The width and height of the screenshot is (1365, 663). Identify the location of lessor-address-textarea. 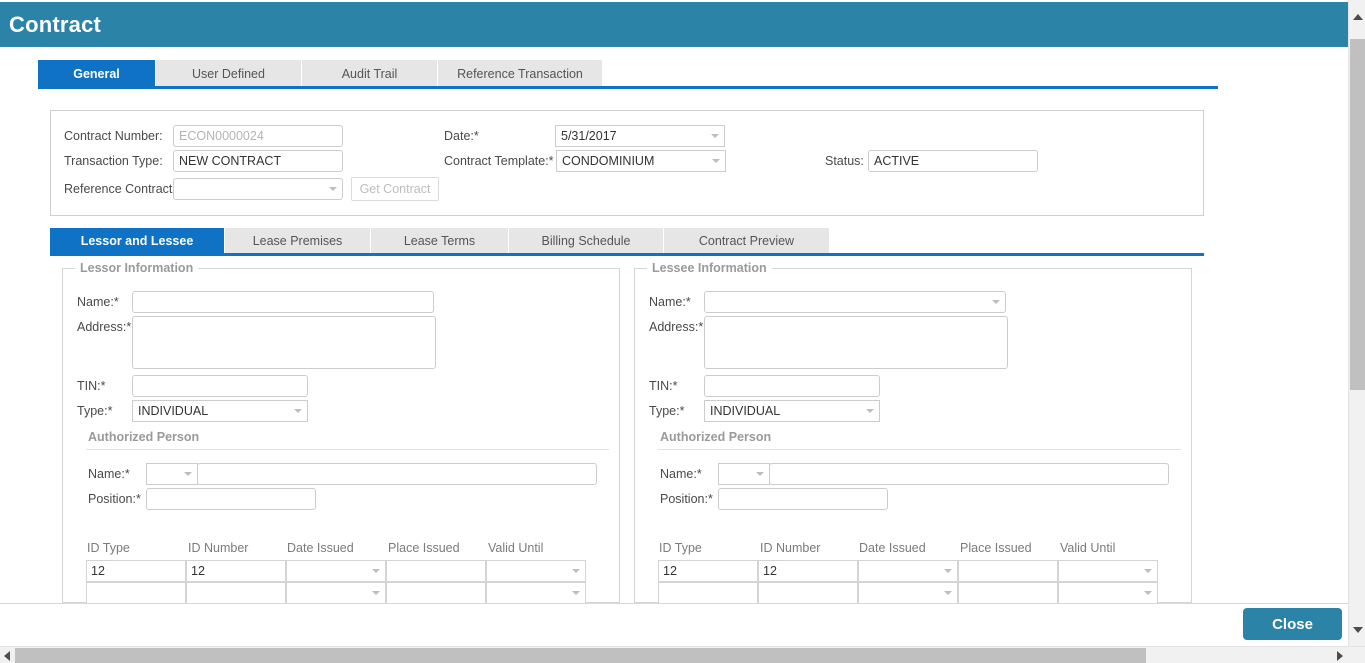
(284, 342).